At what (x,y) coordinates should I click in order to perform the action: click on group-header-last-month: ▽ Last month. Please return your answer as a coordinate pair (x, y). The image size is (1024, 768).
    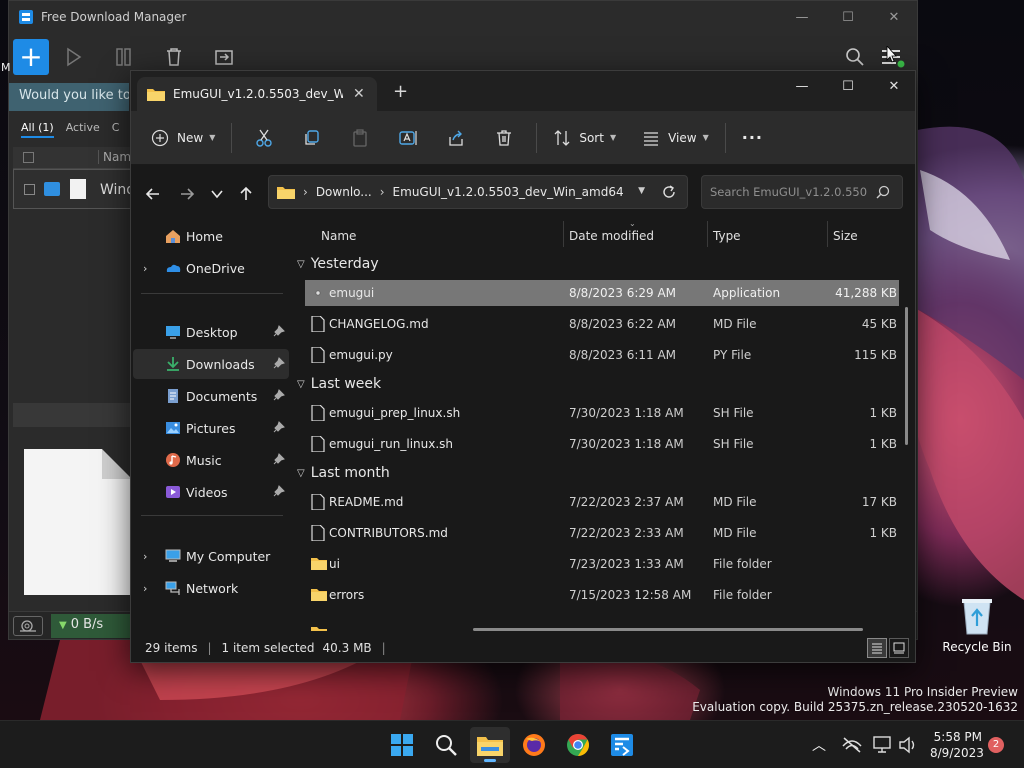
    Looking at the image, I should click on (343, 473).